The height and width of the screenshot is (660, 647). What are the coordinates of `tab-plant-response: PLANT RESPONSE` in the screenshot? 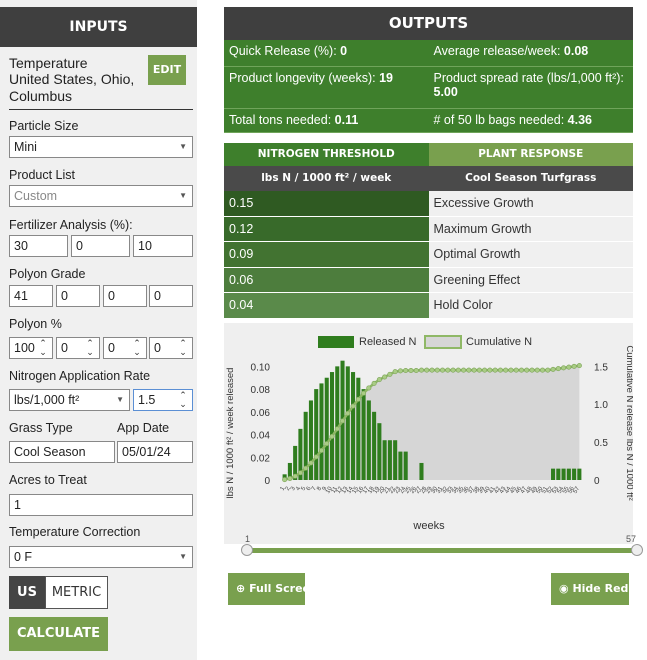 It's located at (530, 154).